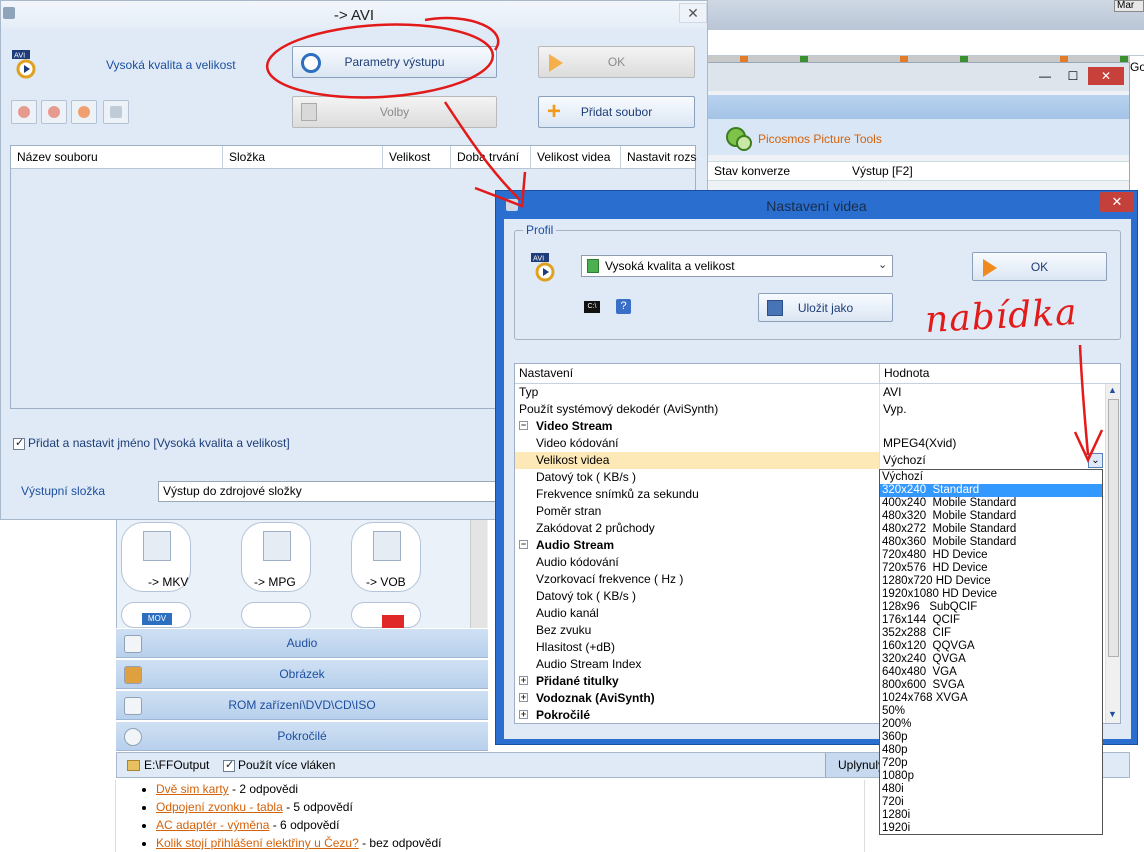  I want to click on forum-post-link: Dvě sim karty, so click(192, 789).